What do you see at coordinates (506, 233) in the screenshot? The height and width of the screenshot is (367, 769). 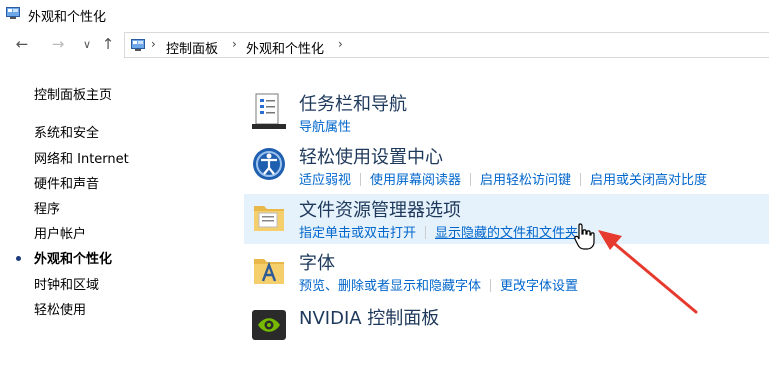 I see `show-hidden-files-link: 显示隐藏的文件和文件夹` at bounding box center [506, 233].